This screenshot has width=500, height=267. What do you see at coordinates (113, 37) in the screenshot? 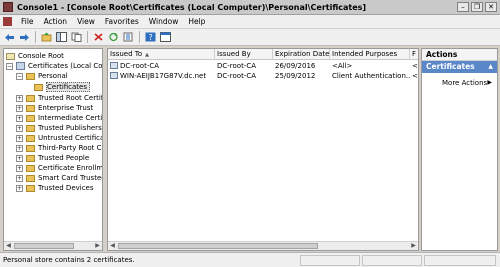
I see `refresh-icon` at bounding box center [113, 37].